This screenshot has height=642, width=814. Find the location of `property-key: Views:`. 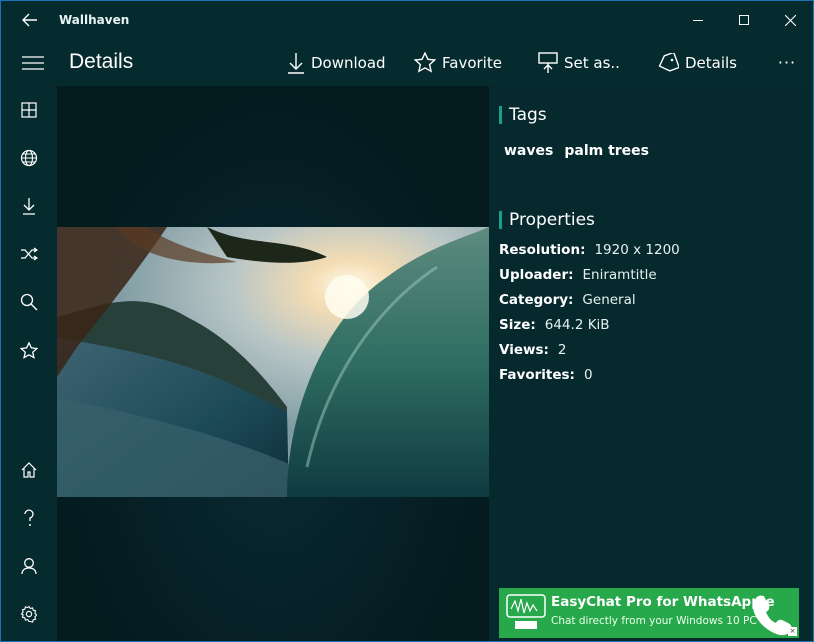

property-key: Views: is located at coordinates (524, 350).